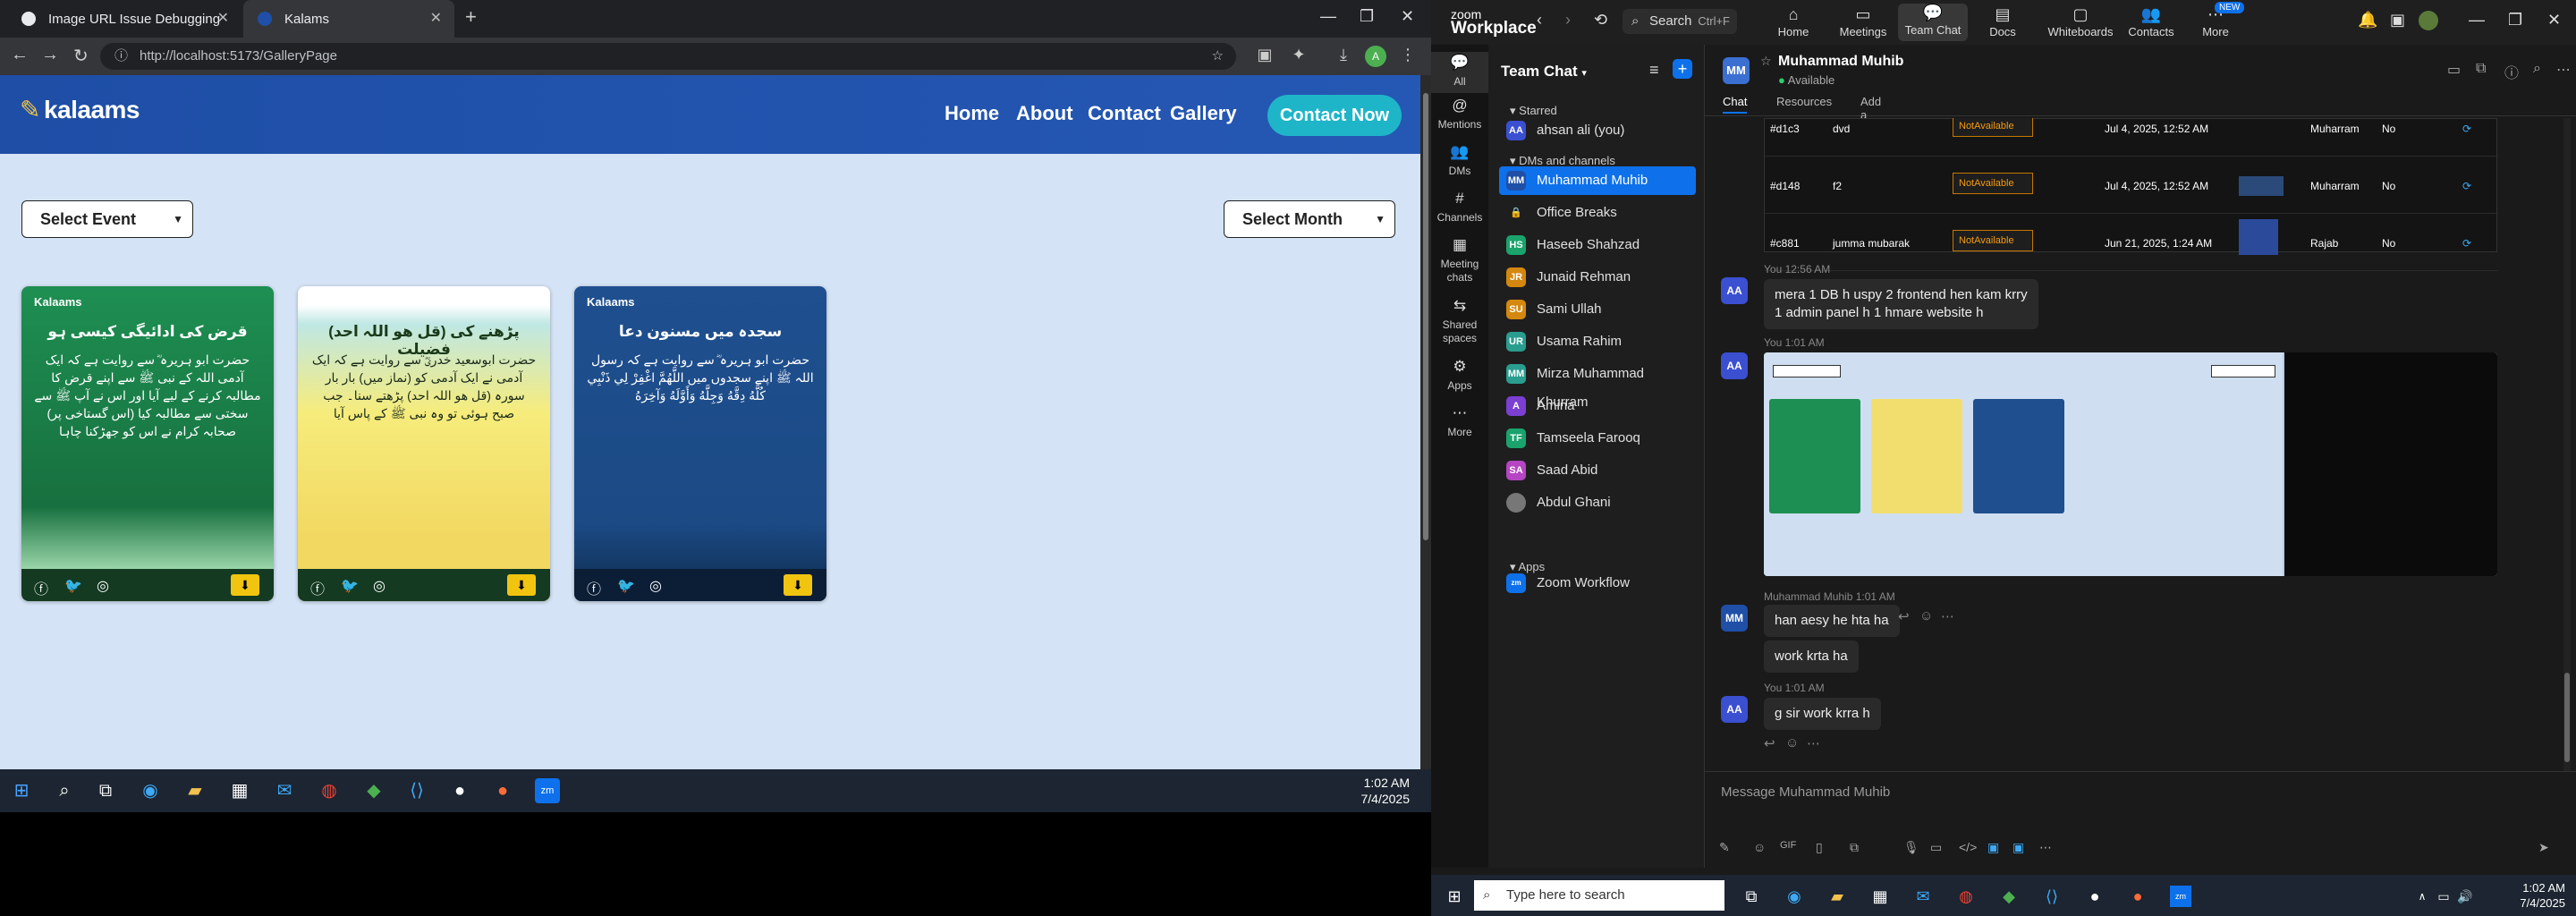 The width and height of the screenshot is (2576, 916). I want to click on team-chat-heading: Team Chat ▾, so click(1544, 72).